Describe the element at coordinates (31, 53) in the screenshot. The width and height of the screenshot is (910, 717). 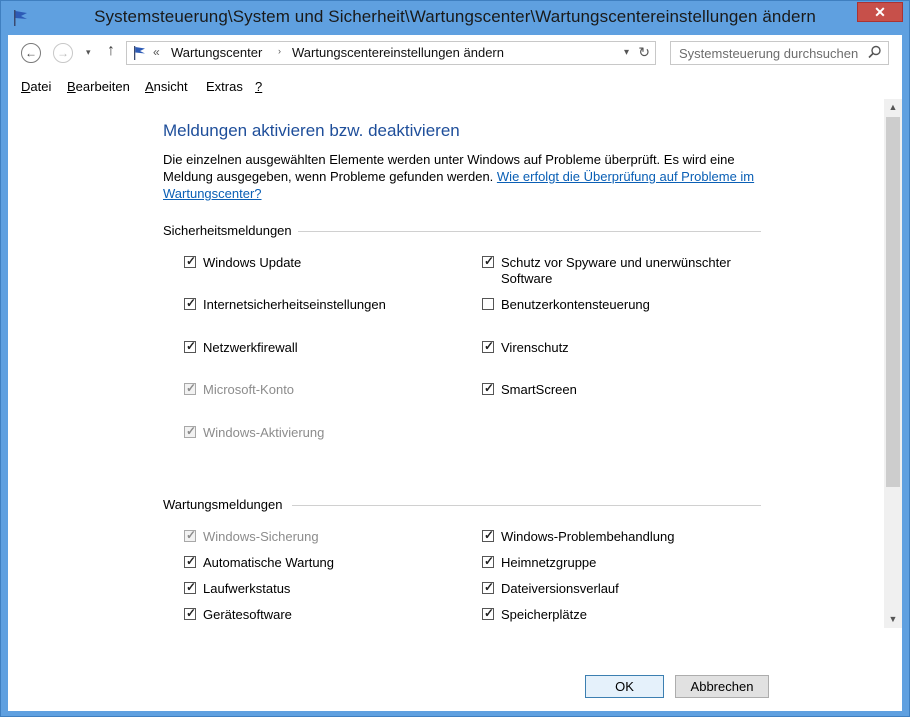
I see `back-button: ←` at that location.